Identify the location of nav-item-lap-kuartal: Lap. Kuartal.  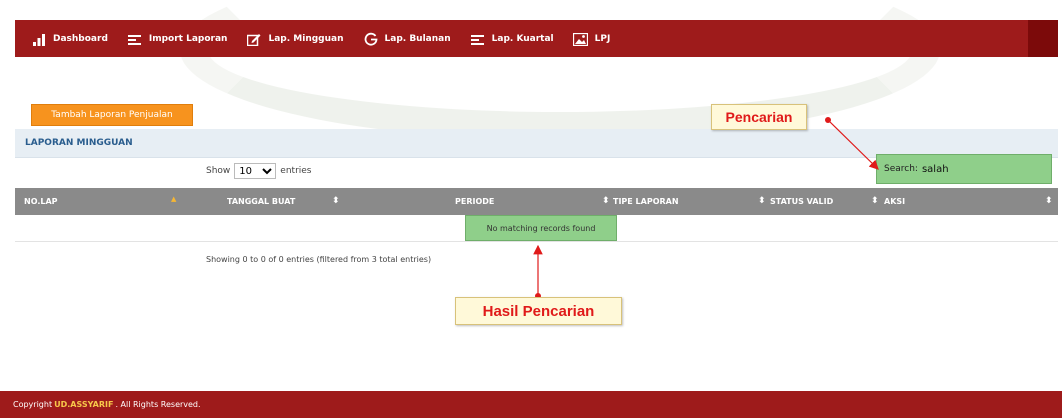
(512, 39).